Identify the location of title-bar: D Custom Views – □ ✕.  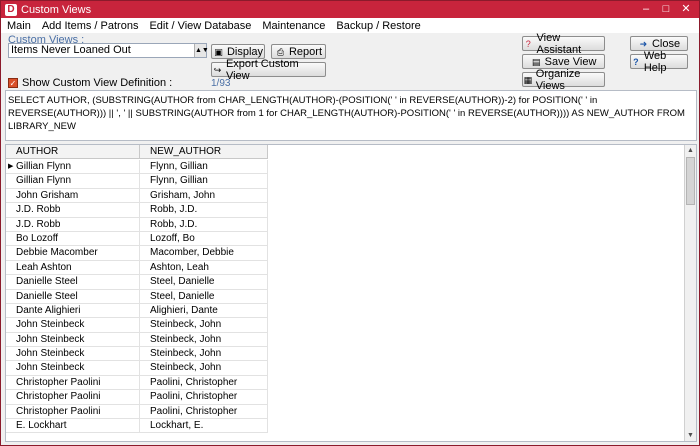
(350, 9).